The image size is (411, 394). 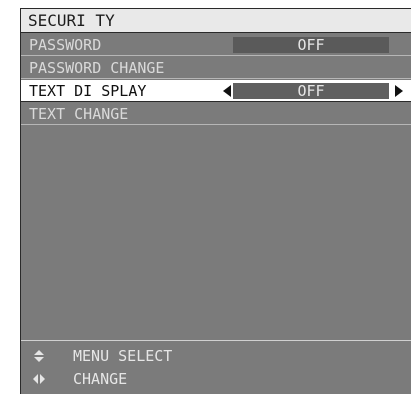 What do you see at coordinates (216, 45) in the screenshot?
I see `menu-item-password: PASSWORD OFF` at bounding box center [216, 45].